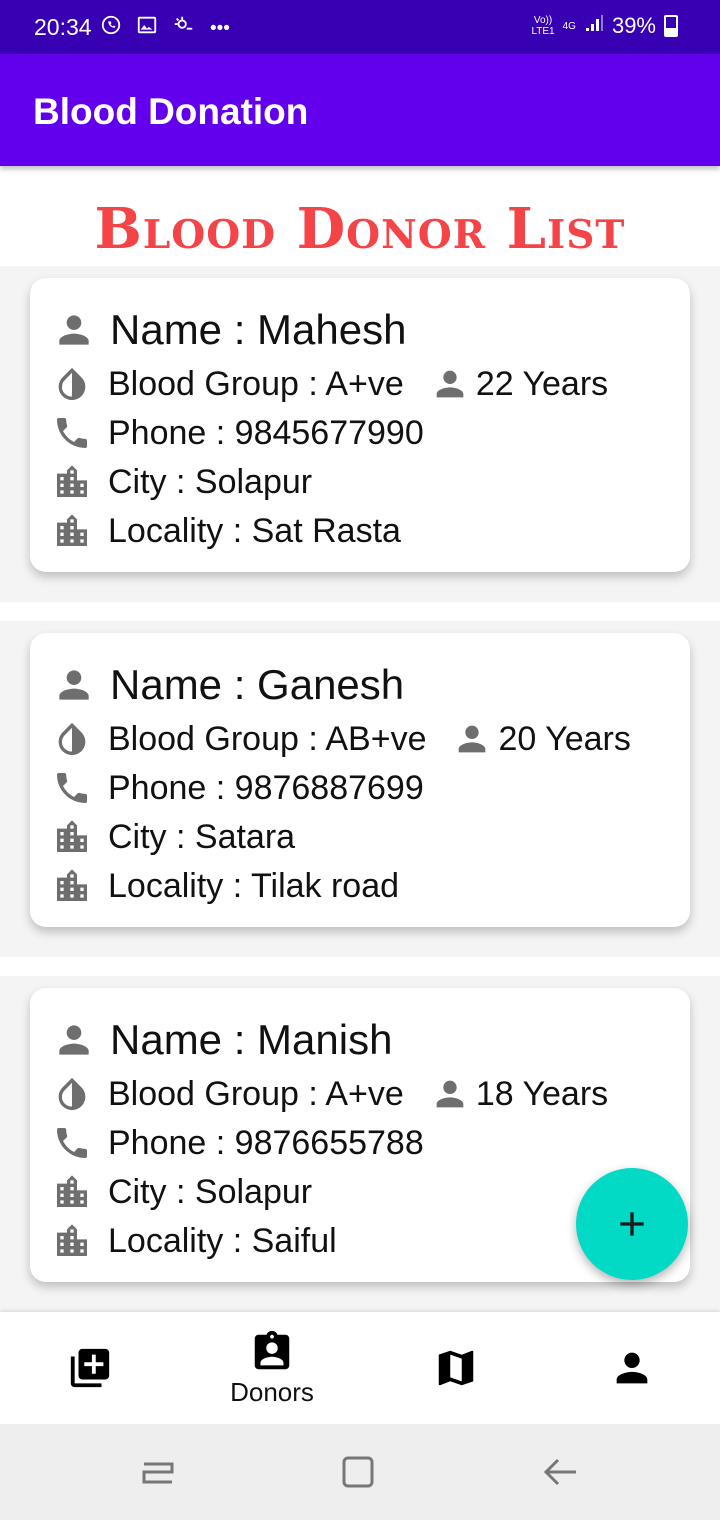 The width and height of the screenshot is (720, 1520). What do you see at coordinates (360, 110) in the screenshot?
I see `app-bar: Blood Donation` at bounding box center [360, 110].